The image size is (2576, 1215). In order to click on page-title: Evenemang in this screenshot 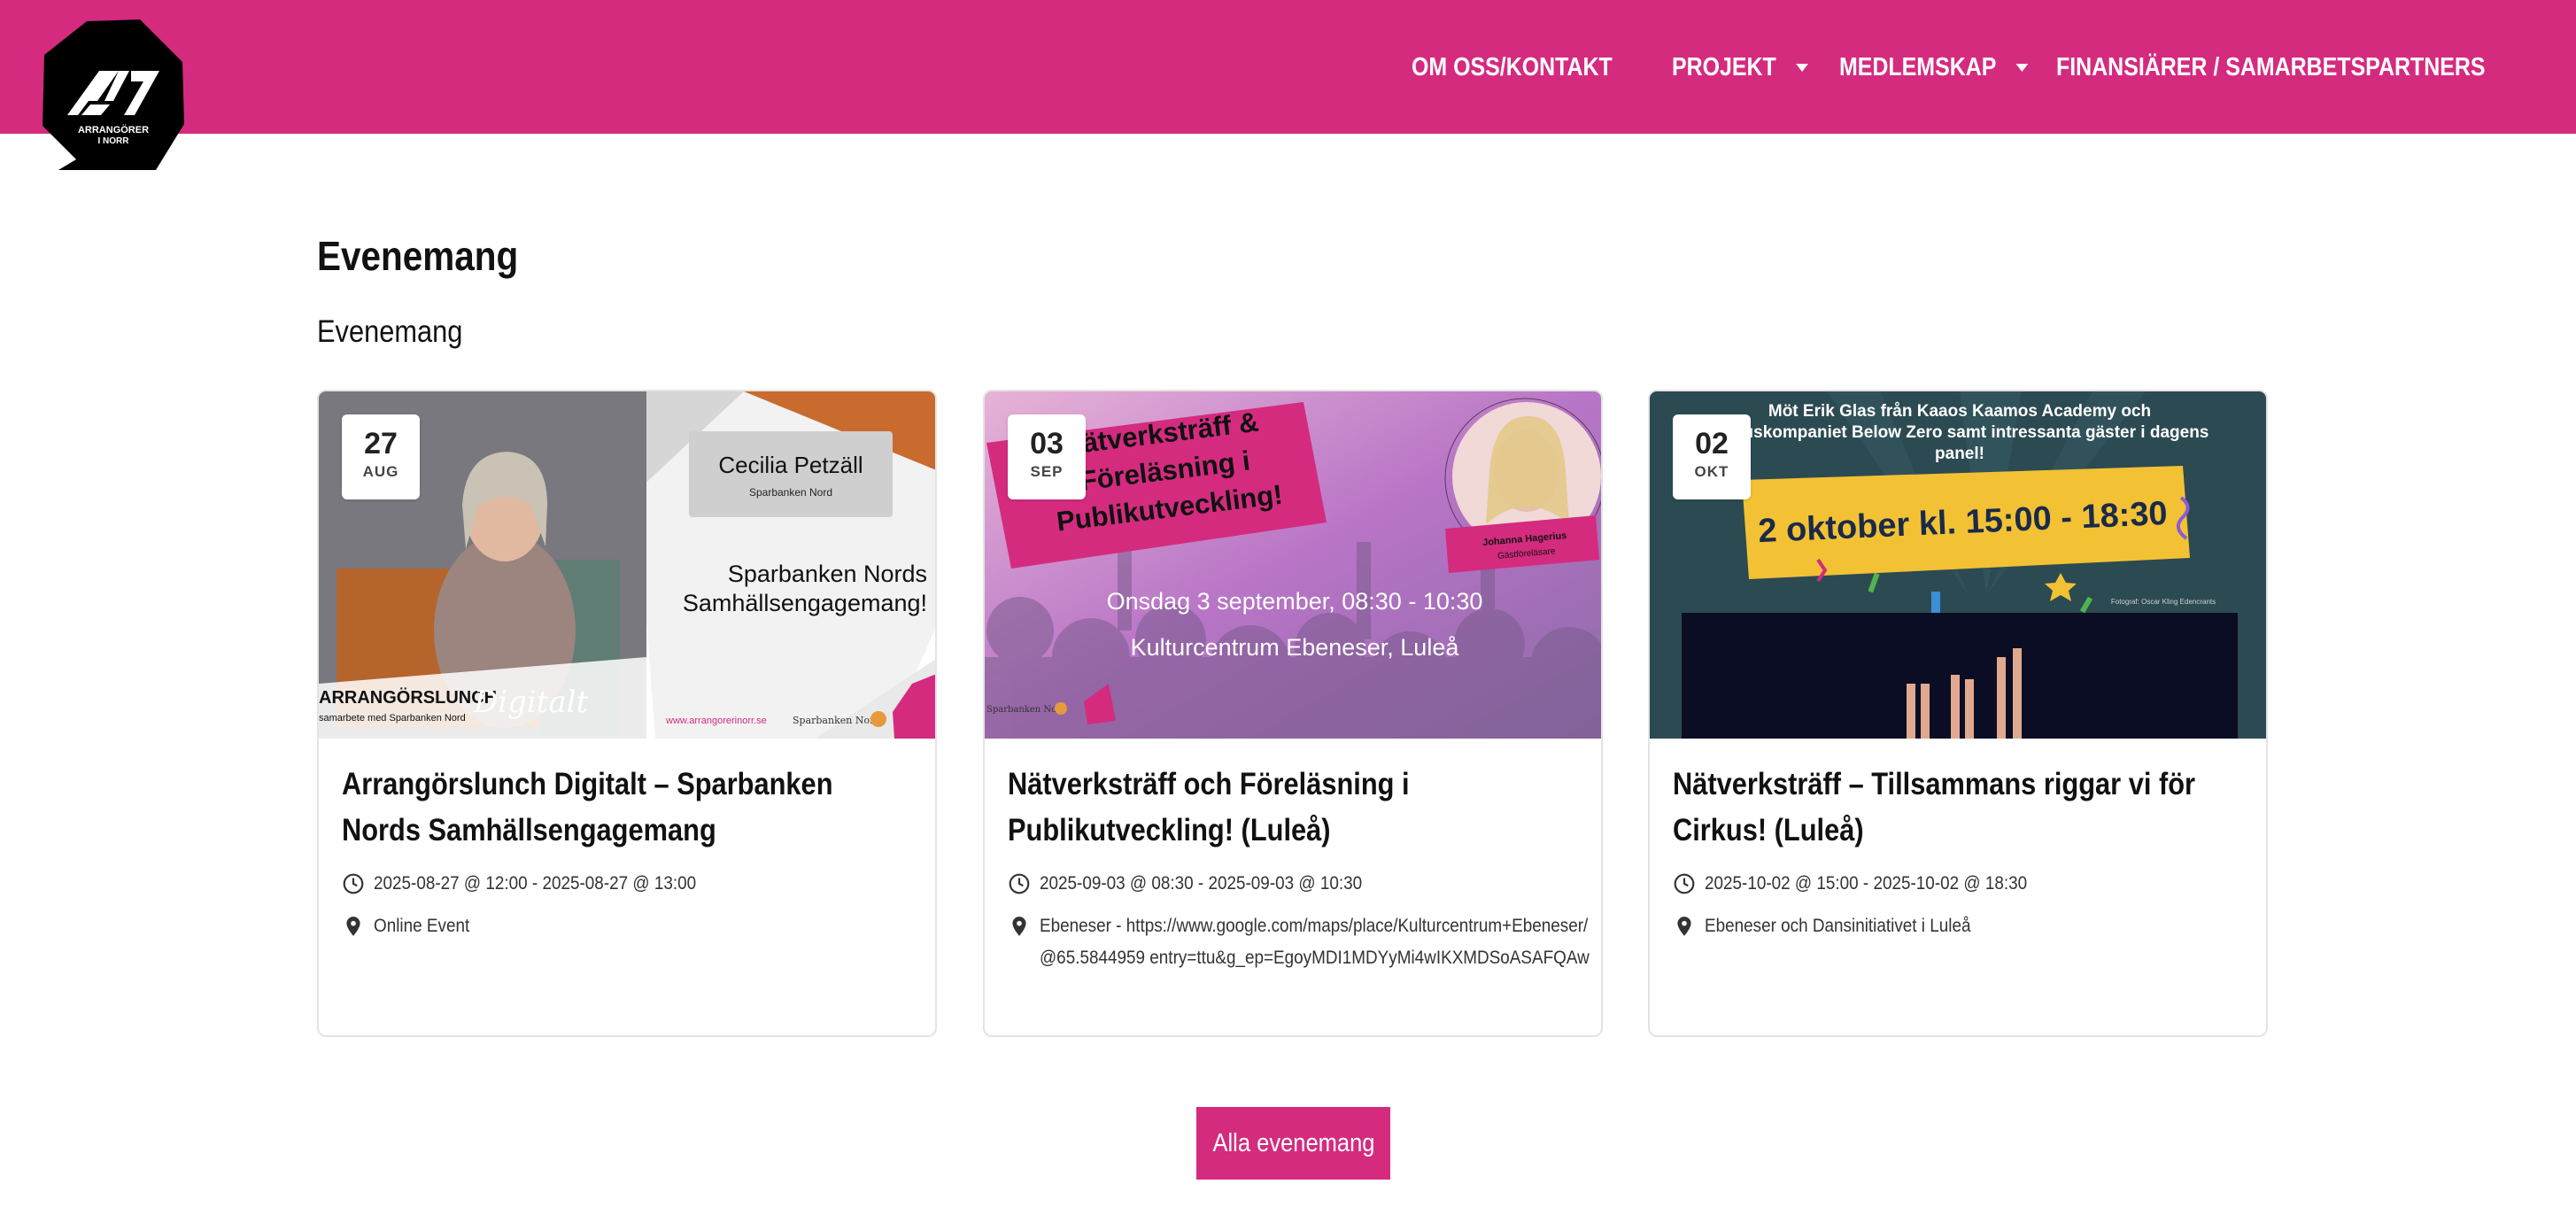, I will do `click(418, 256)`.